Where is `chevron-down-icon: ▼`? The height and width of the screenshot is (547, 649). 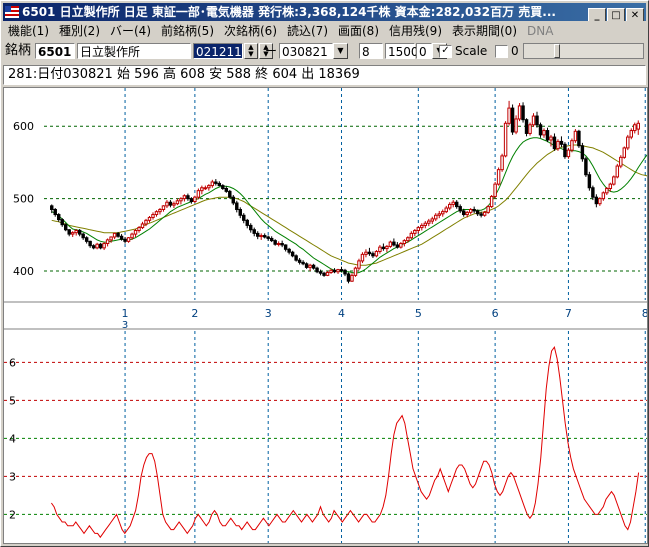 chevron-down-icon: ▼ is located at coordinates (340, 51).